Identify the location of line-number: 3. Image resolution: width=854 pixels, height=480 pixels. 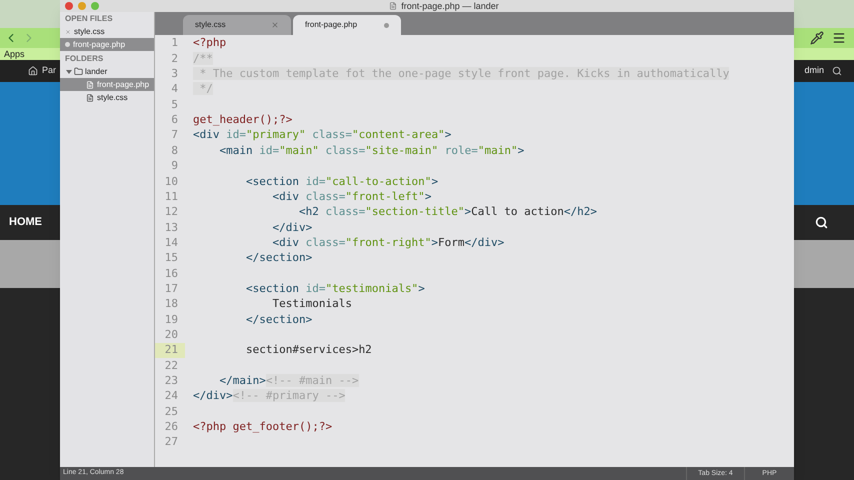
(174, 74).